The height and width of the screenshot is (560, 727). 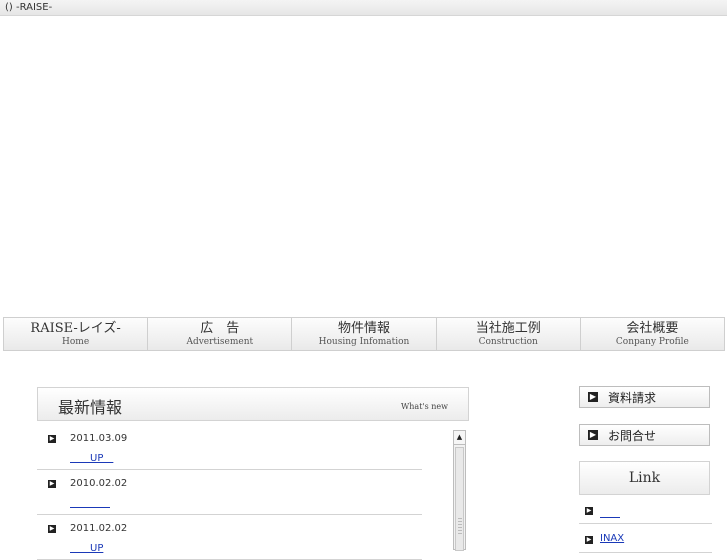 What do you see at coordinates (612, 538) in the screenshot?
I see `side-link-inax: INAX` at bounding box center [612, 538].